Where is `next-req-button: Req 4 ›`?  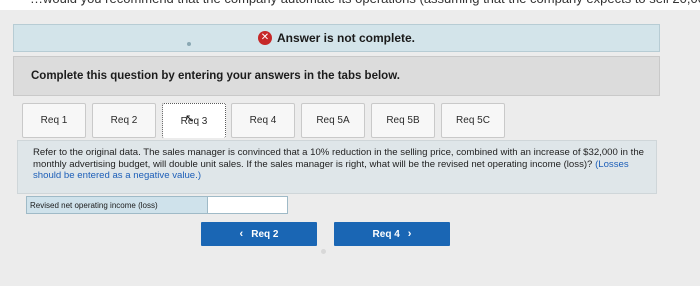
next-req-button: Req 4 › is located at coordinates (392, 234).